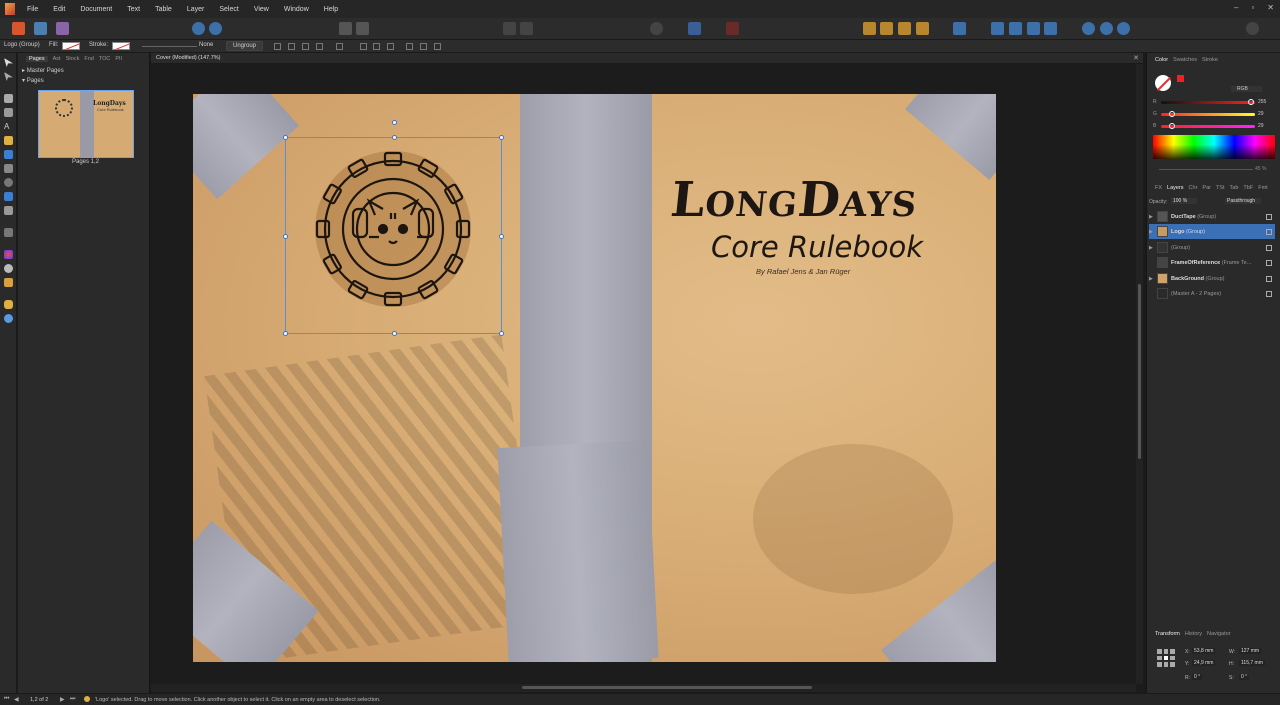 This screenshot has width=1280, height=705. Describe the element at coordinates (526, 28) in the screenshot. I see `text-wrap-icon` at that location.